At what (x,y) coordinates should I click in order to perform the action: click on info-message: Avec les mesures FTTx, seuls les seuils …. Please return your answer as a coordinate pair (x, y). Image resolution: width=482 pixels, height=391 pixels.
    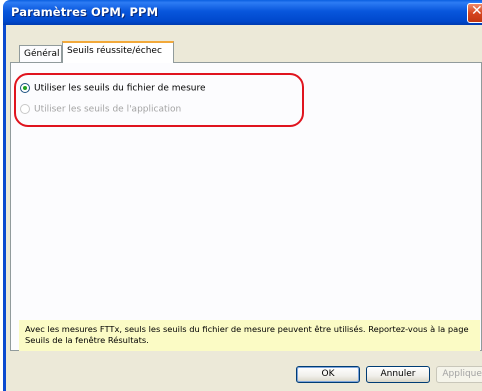
    Looking at the image, I should click on (249, 335).